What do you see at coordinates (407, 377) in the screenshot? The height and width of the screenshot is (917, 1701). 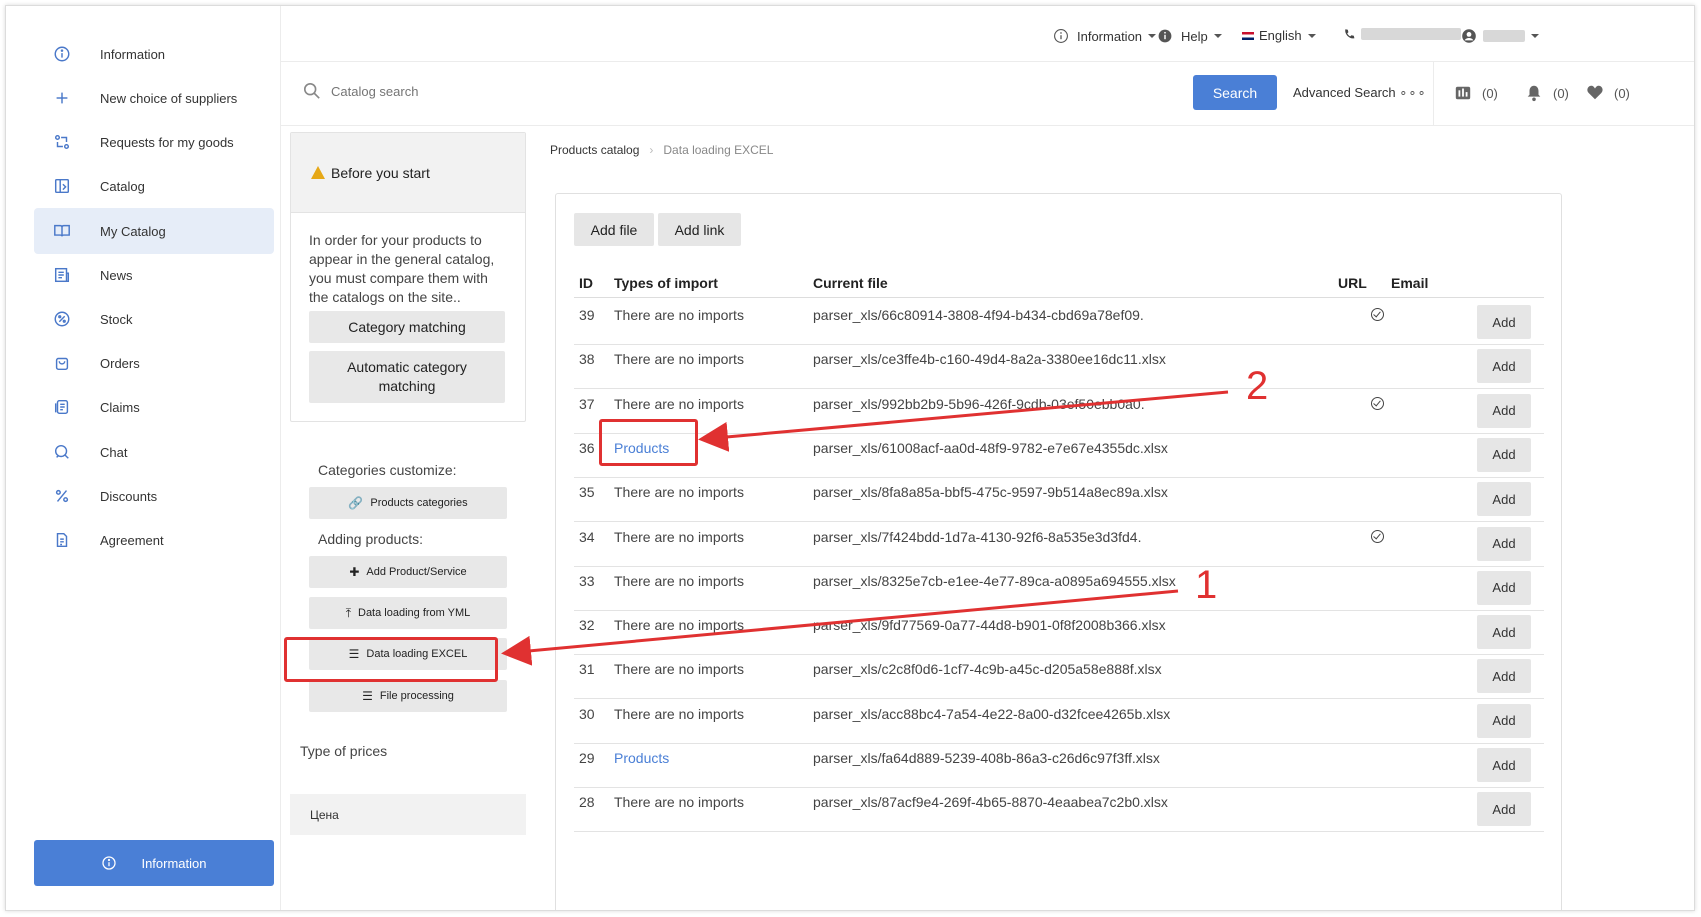 I see `automatic-category-matching-button: Automatic category matching` at bounding box center [407, 377].